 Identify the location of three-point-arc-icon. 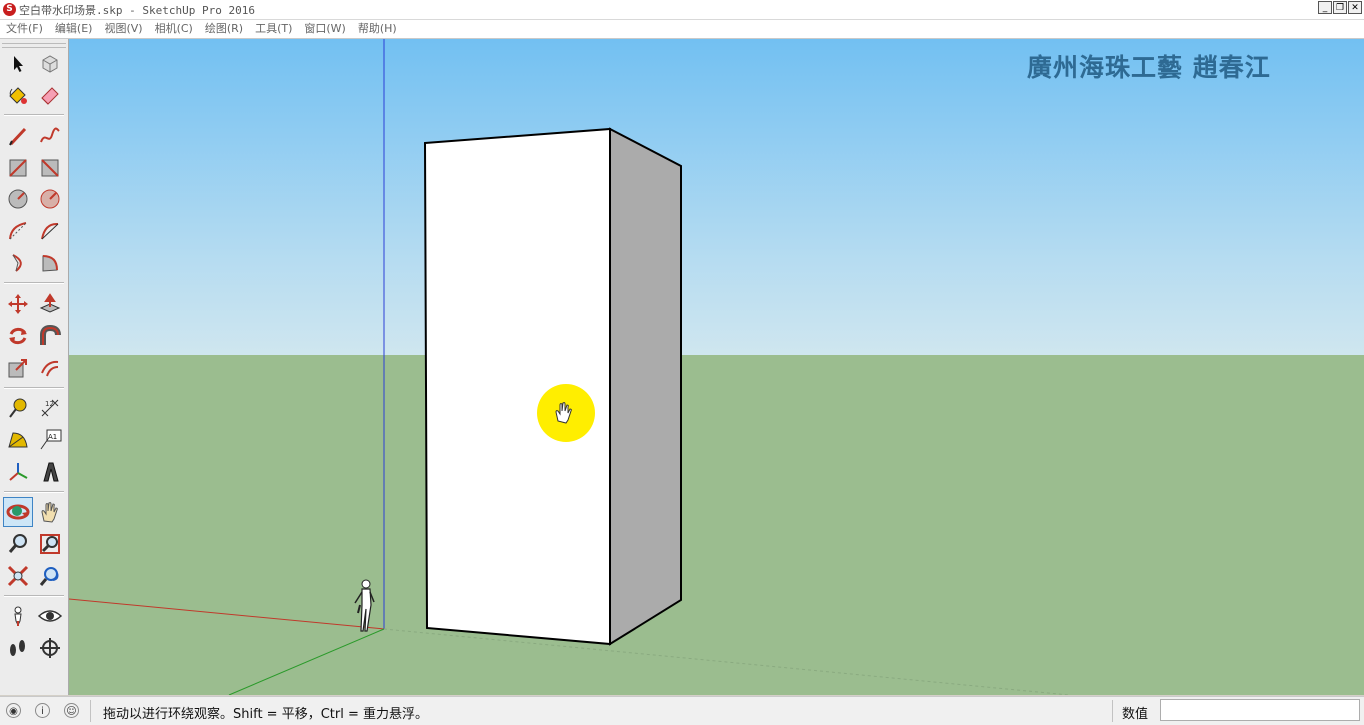
(17, 263).